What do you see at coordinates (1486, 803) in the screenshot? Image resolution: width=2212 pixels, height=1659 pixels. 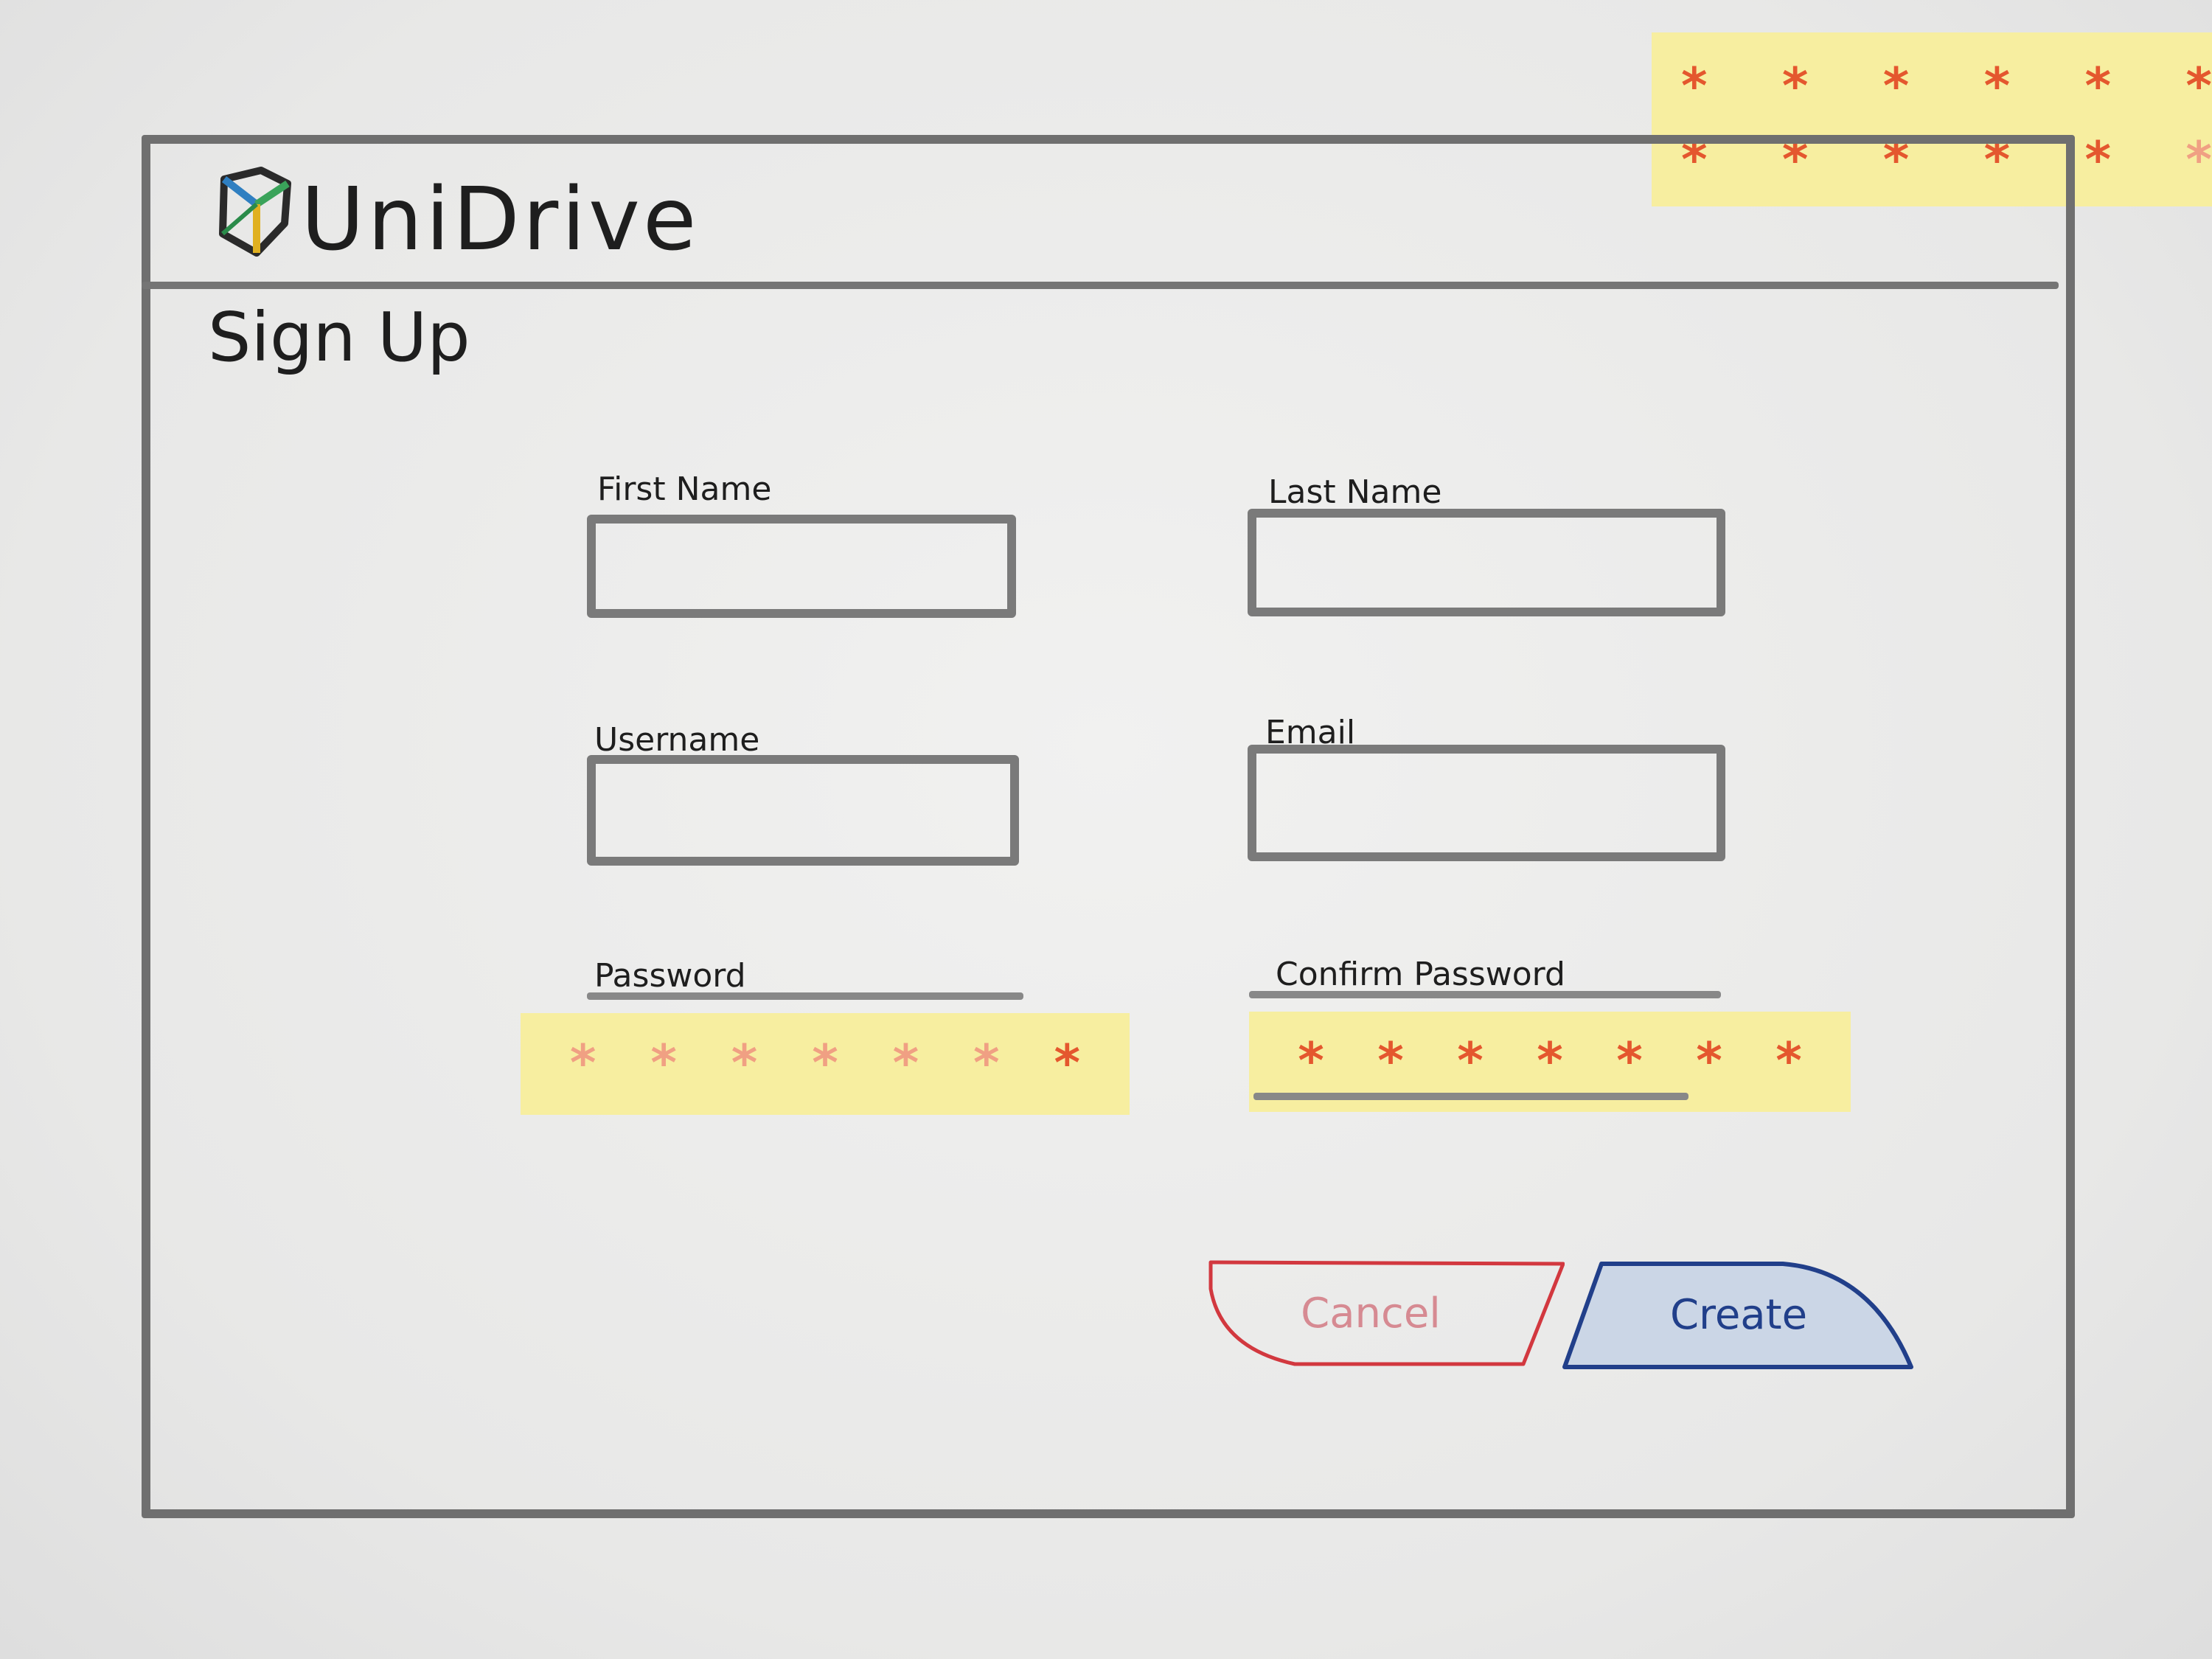 I see `email-input` at bounding box center [1486, 803].